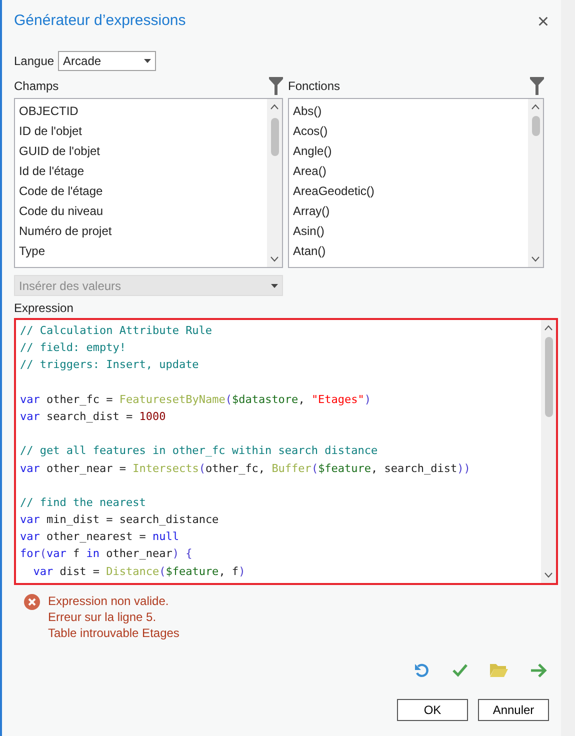 This screenshot has height=736, width=575. Describe the element at coordinates (139, 572) in the screenshot. I see `code-line: var dist = Distance($feature, f)` at that location.